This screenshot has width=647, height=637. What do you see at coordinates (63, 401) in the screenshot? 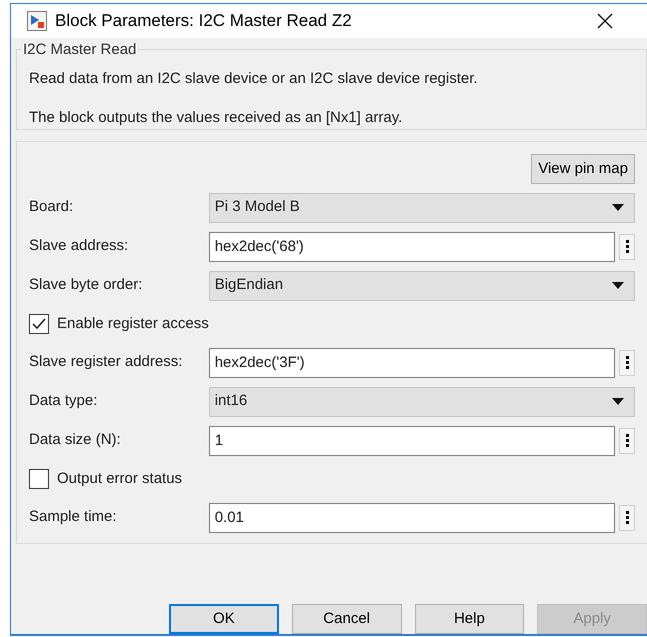
I see `field-label: Data type:` at bounding box center [63, 401].